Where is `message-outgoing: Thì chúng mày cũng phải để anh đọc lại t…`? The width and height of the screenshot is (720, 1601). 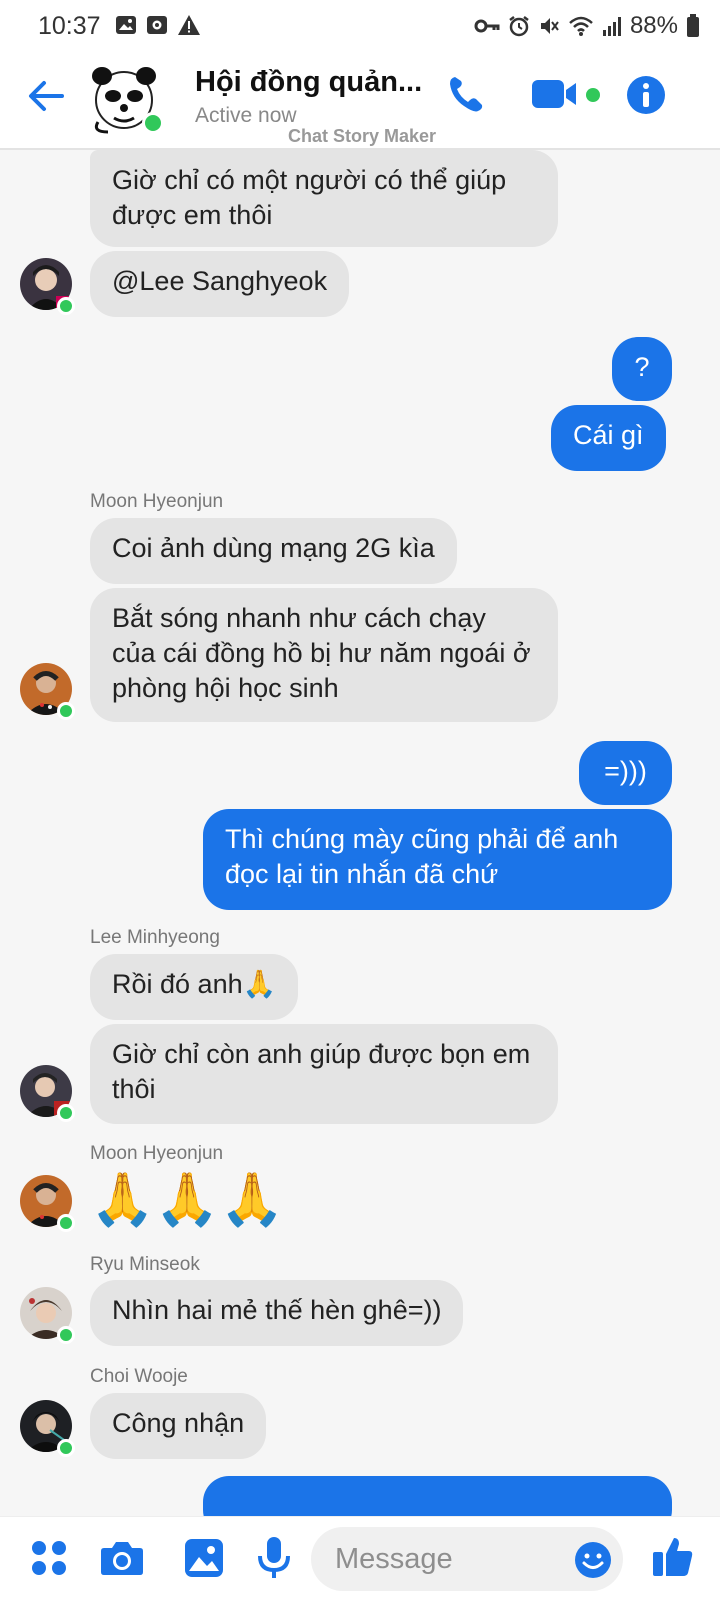 message-outgoing: Thì chúng mày cũng phải để anh đọc lại t… is located at coordinates (437, 859).